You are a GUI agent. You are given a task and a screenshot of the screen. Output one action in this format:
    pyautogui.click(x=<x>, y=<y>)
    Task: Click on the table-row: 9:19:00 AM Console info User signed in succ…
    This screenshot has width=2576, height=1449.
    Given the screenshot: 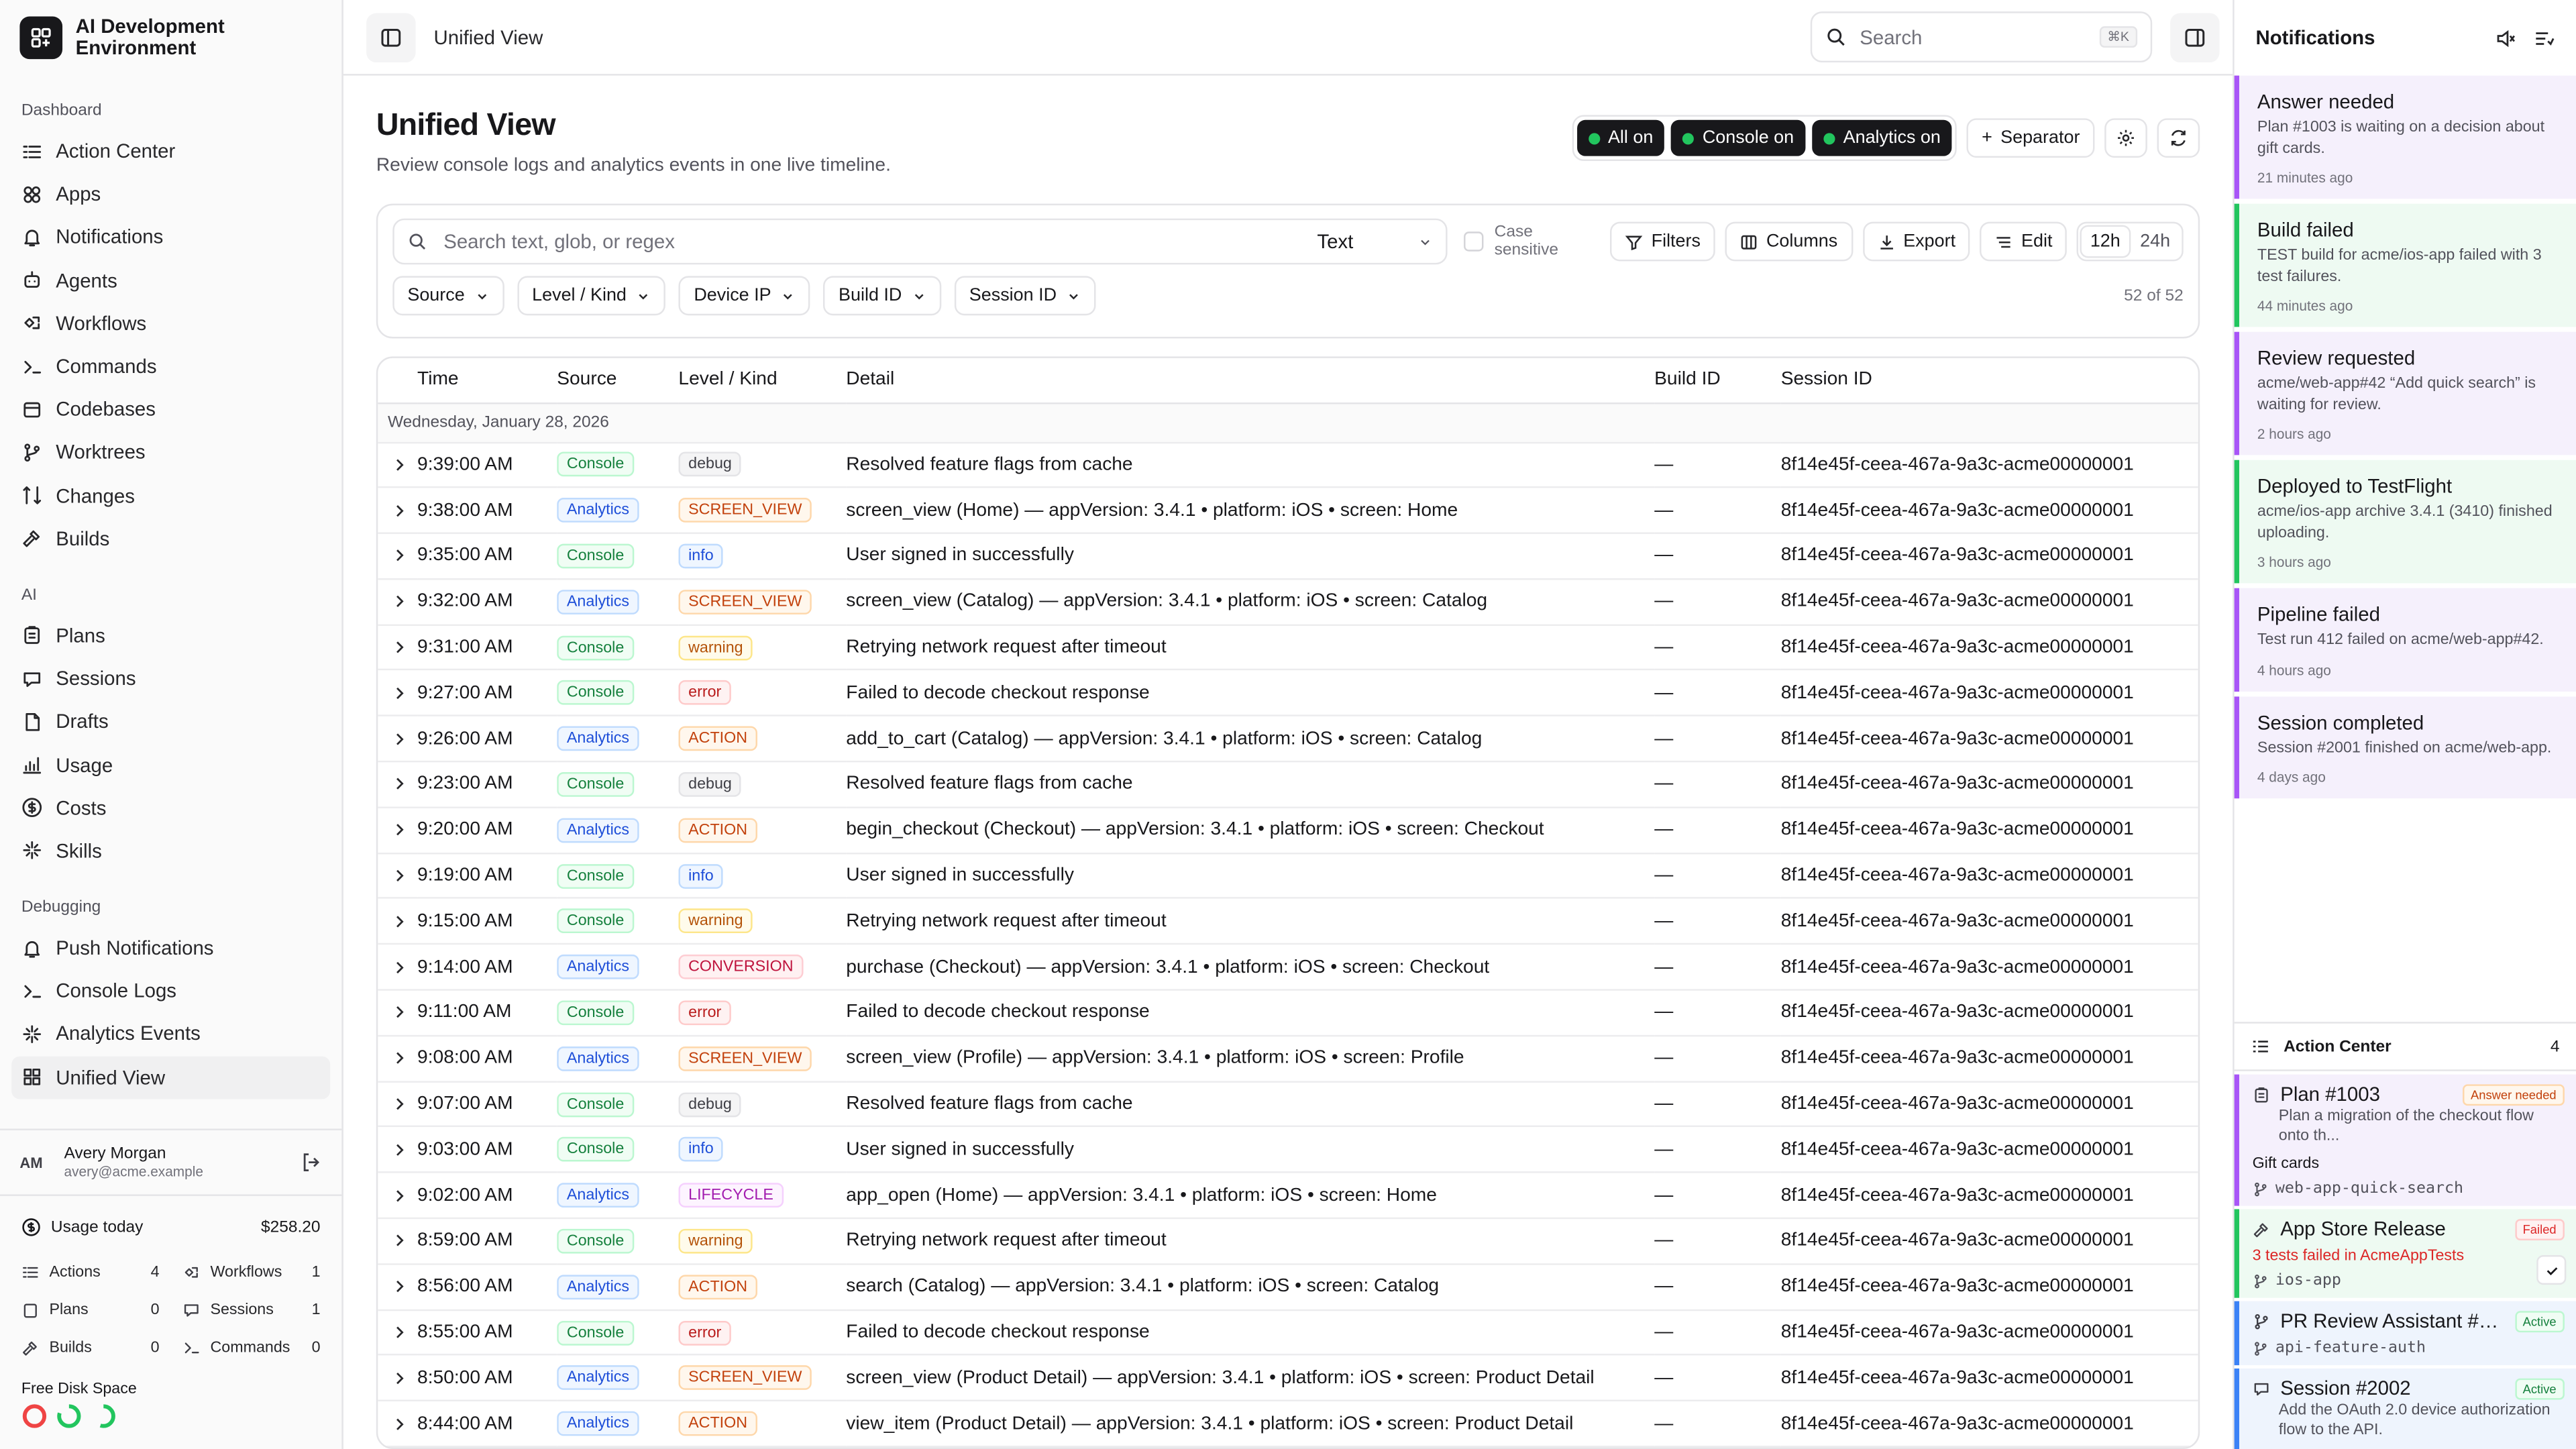 What is the action you would take?
    pyautogui.click(x=1288, y=876)
    